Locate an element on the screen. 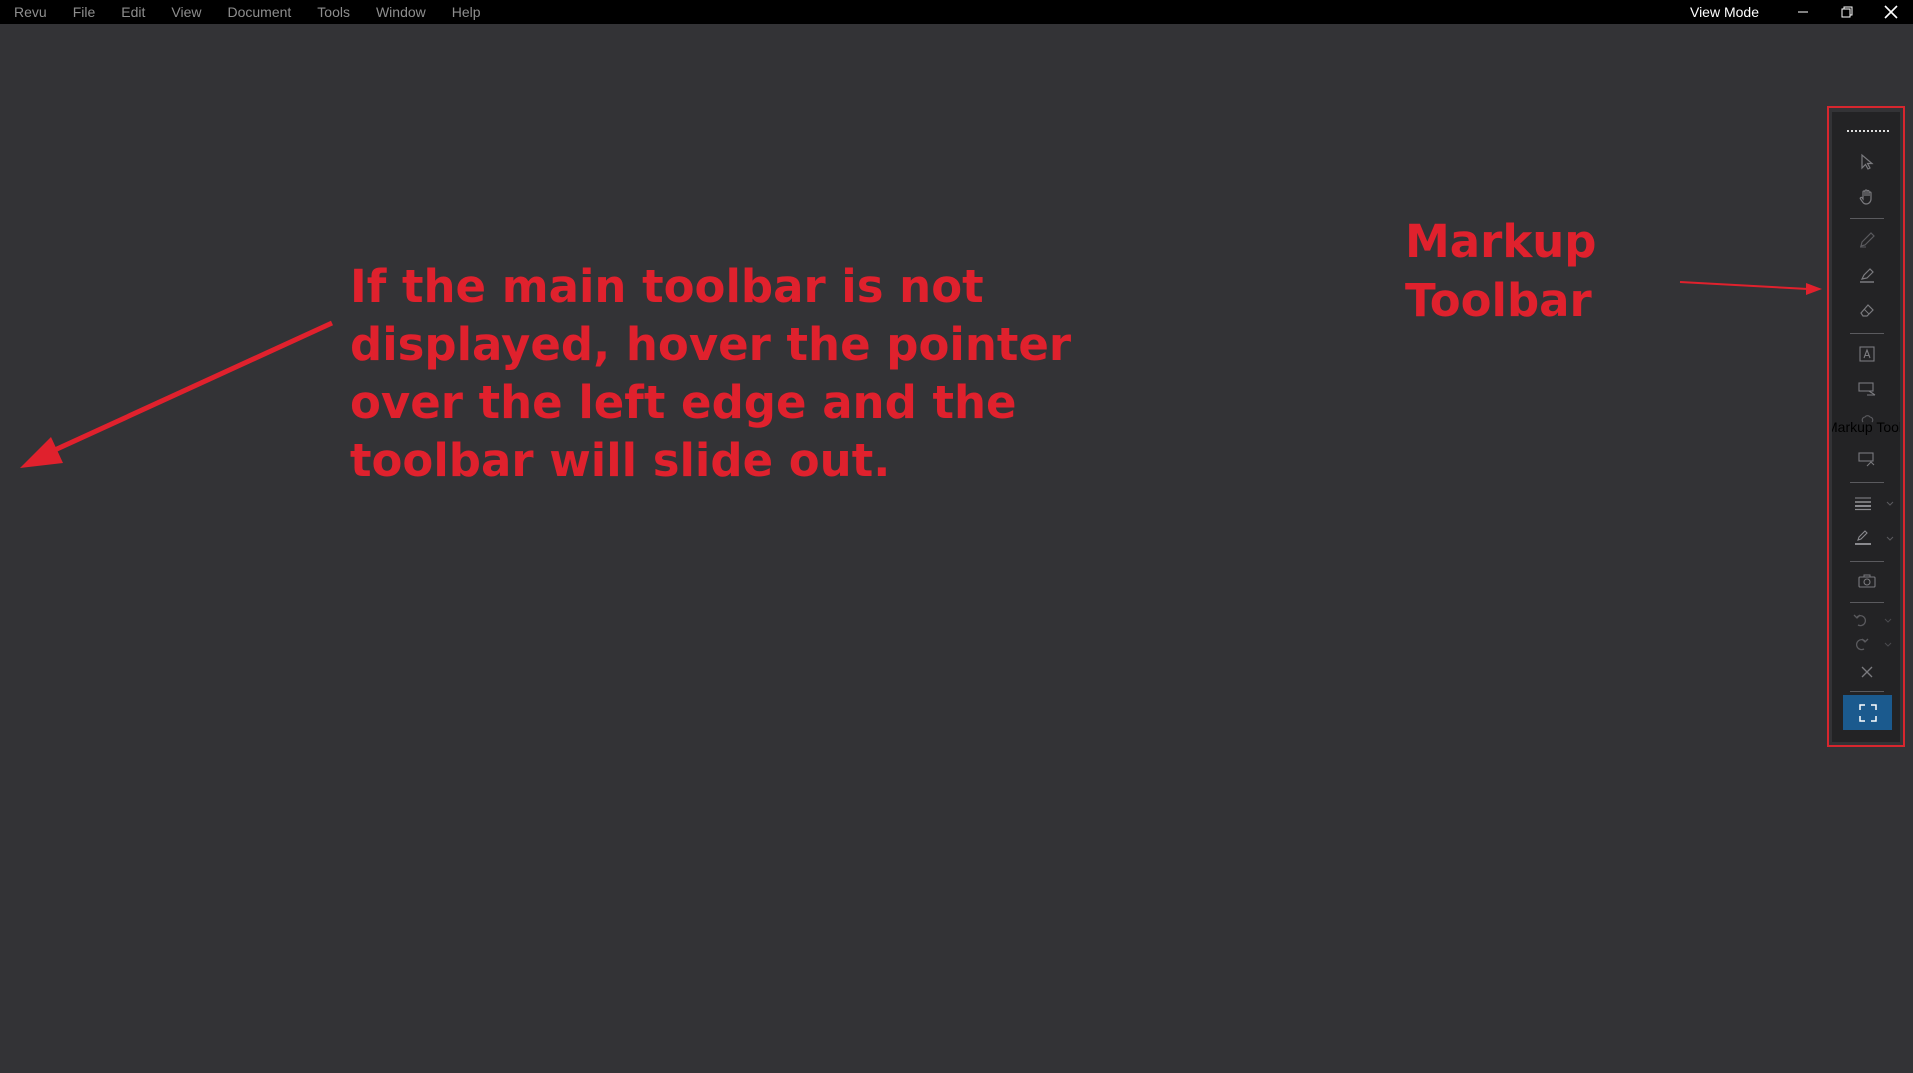 This screenshot has width=1913, height=1073. instruction-line: toolbar will slide out. is located at coordinates (620, 460).